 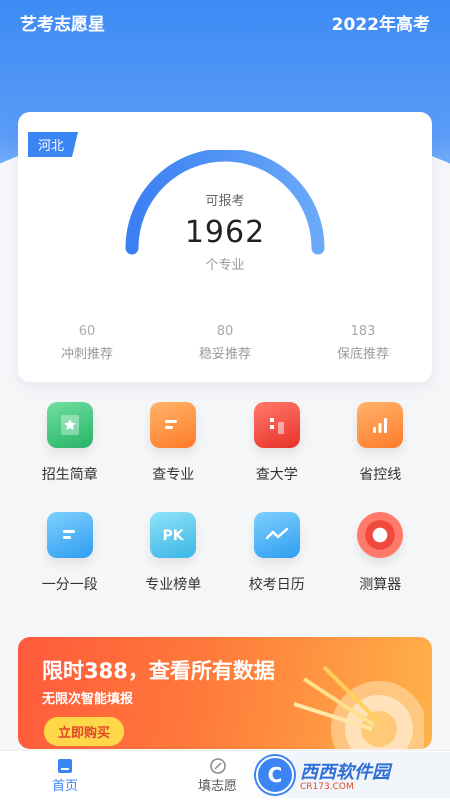 I want to click on promo-banner: 限时388，查看所有数据 无限次智能填报 立即购买, so click(x=225, y=693).